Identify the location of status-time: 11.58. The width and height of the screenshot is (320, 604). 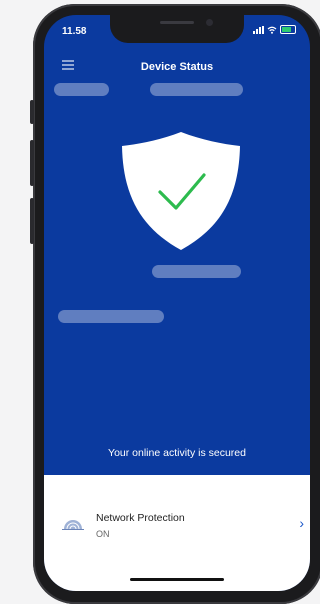
(74, 31).